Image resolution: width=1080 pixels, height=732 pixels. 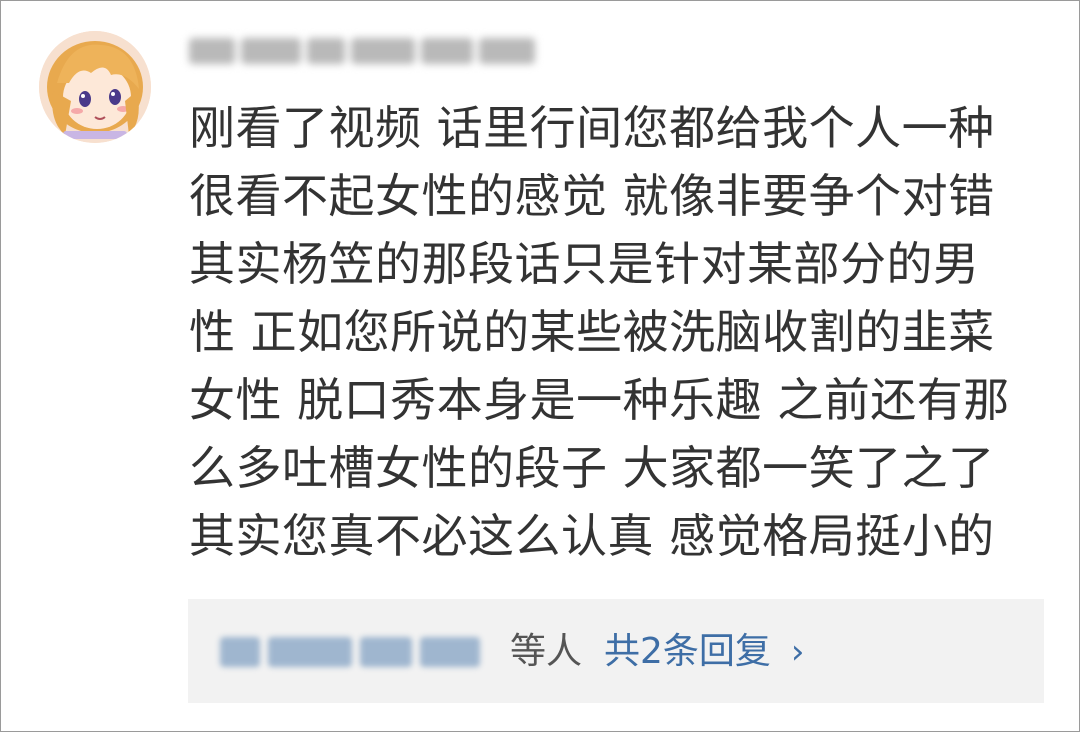 I want to click on comment-line: 性 正如您所说的某些被洗脑收割的韭菜, so click(x=592, y=332).